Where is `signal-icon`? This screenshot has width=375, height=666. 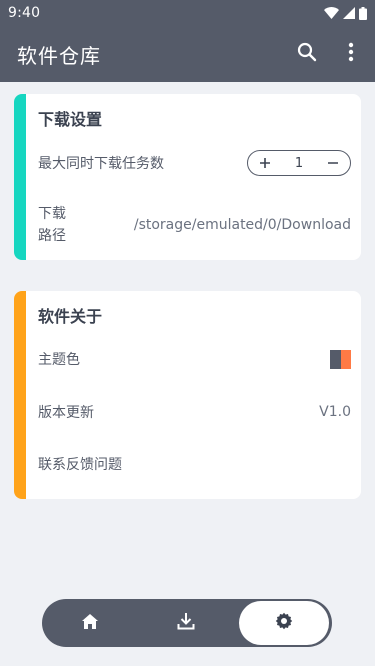
signal-icon is located at coordinates (349, 13).